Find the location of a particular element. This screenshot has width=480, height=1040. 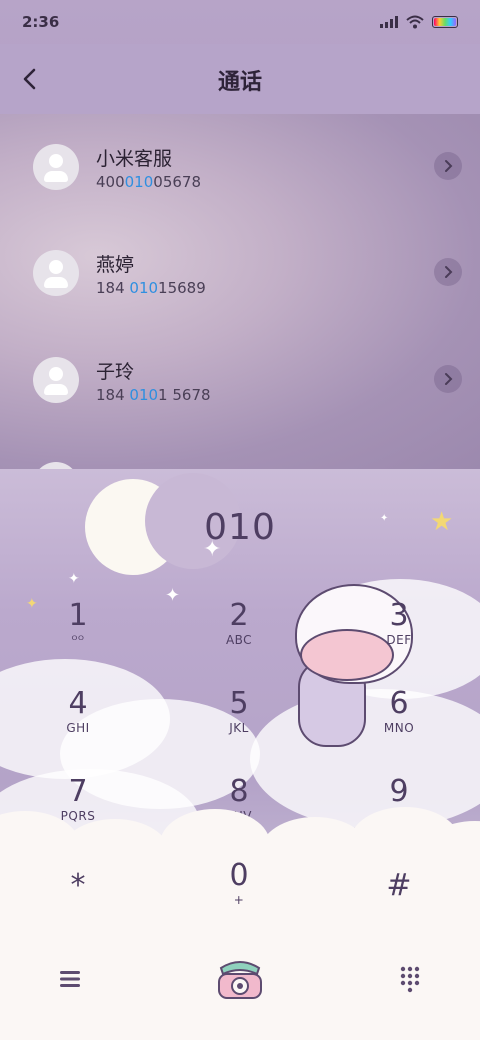

contact-number: 40001005678 is located at coordinates (148, 182).